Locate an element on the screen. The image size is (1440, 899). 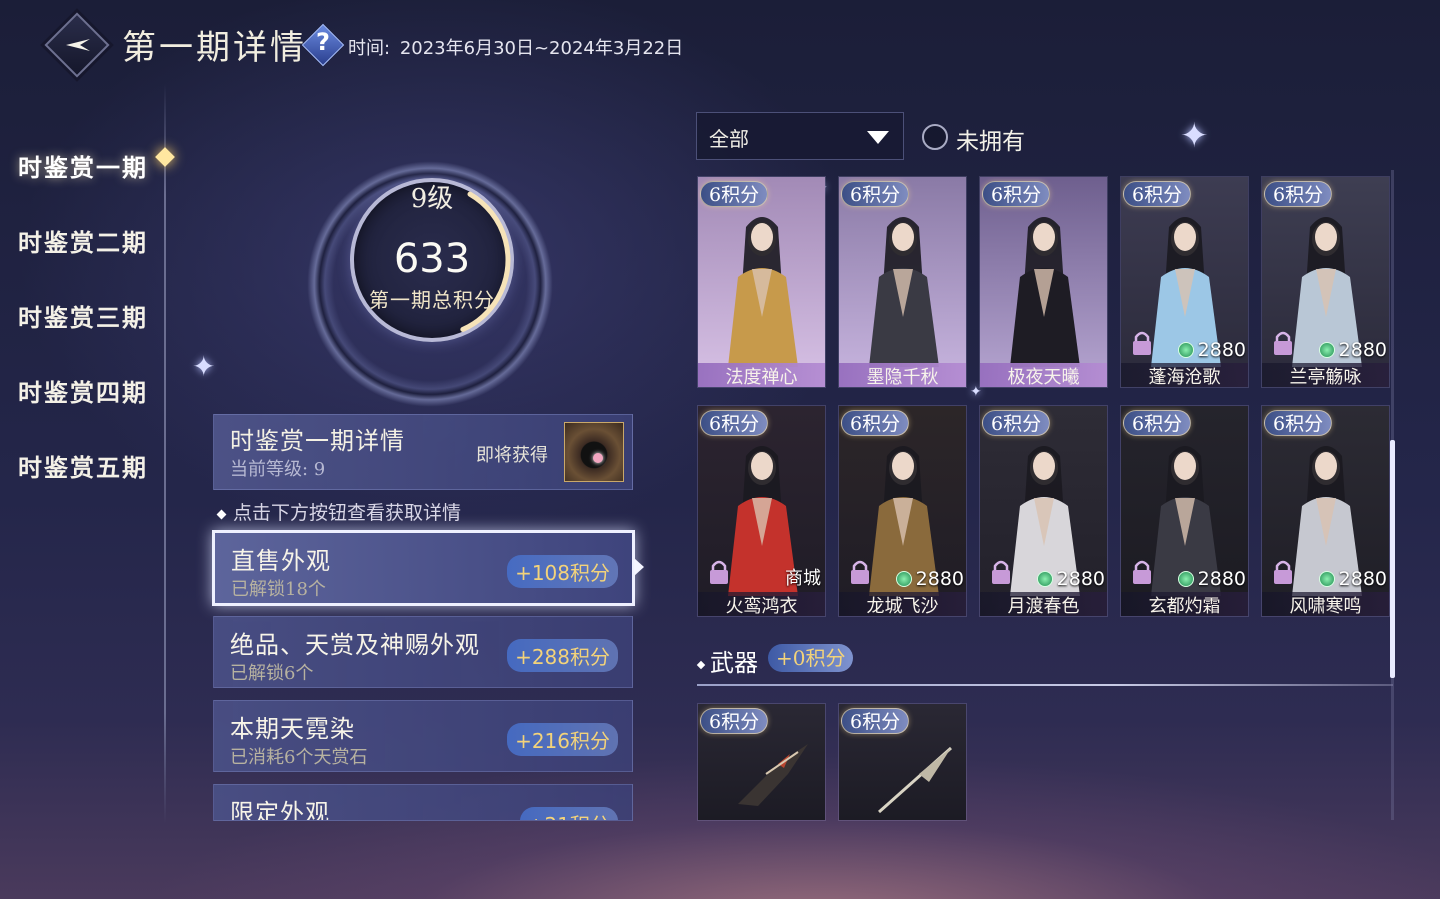
category-title: 绝品、天赏及神赐外观 is located at coordinates (355, 645).